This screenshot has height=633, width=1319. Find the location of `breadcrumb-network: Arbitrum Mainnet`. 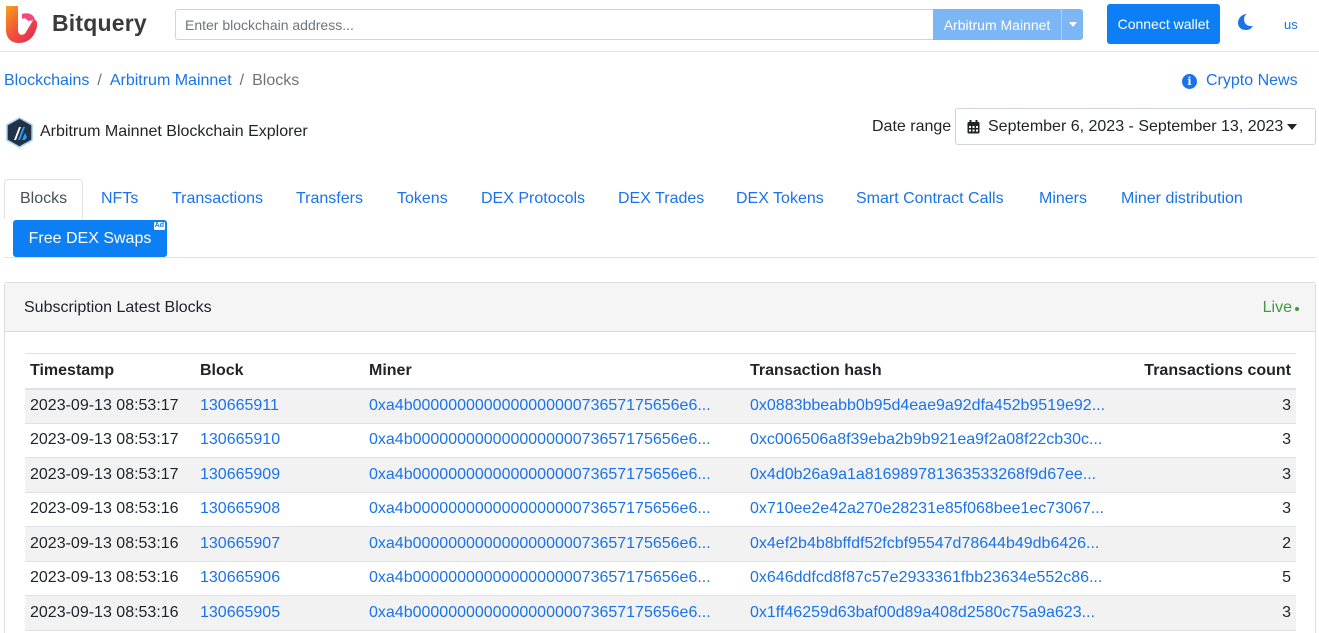

breadcrumb-network: Arbitrum Mainnet is located at coordinates (171, 81).